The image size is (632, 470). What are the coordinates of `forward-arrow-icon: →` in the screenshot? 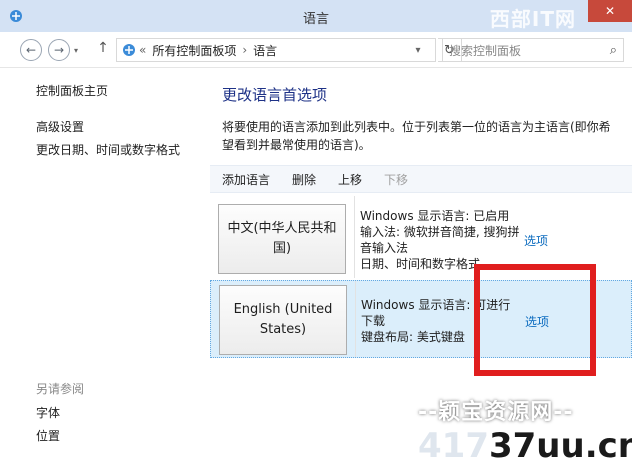 It's located at (59, 50).